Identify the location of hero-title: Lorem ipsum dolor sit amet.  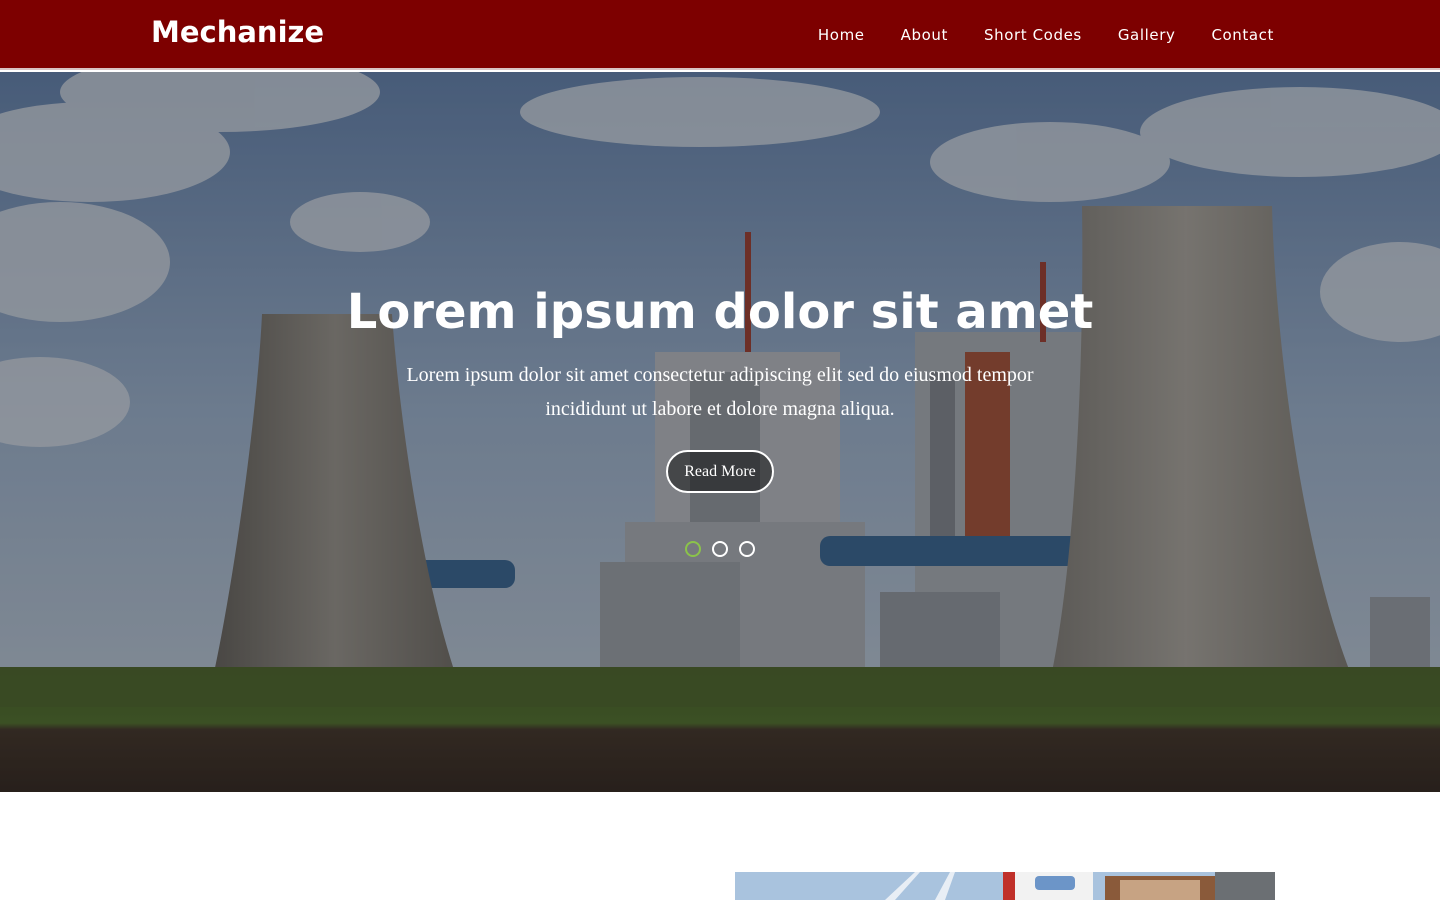
(720, 312).